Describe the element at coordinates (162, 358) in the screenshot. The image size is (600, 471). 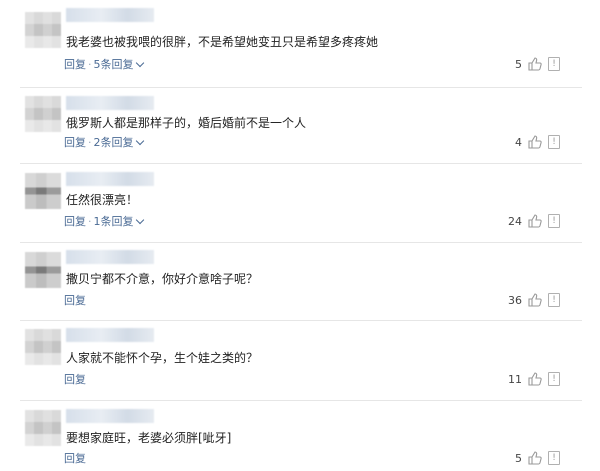
I see `comment-text: 人家就不能怀个孕，生个娃之类的？` at that location.